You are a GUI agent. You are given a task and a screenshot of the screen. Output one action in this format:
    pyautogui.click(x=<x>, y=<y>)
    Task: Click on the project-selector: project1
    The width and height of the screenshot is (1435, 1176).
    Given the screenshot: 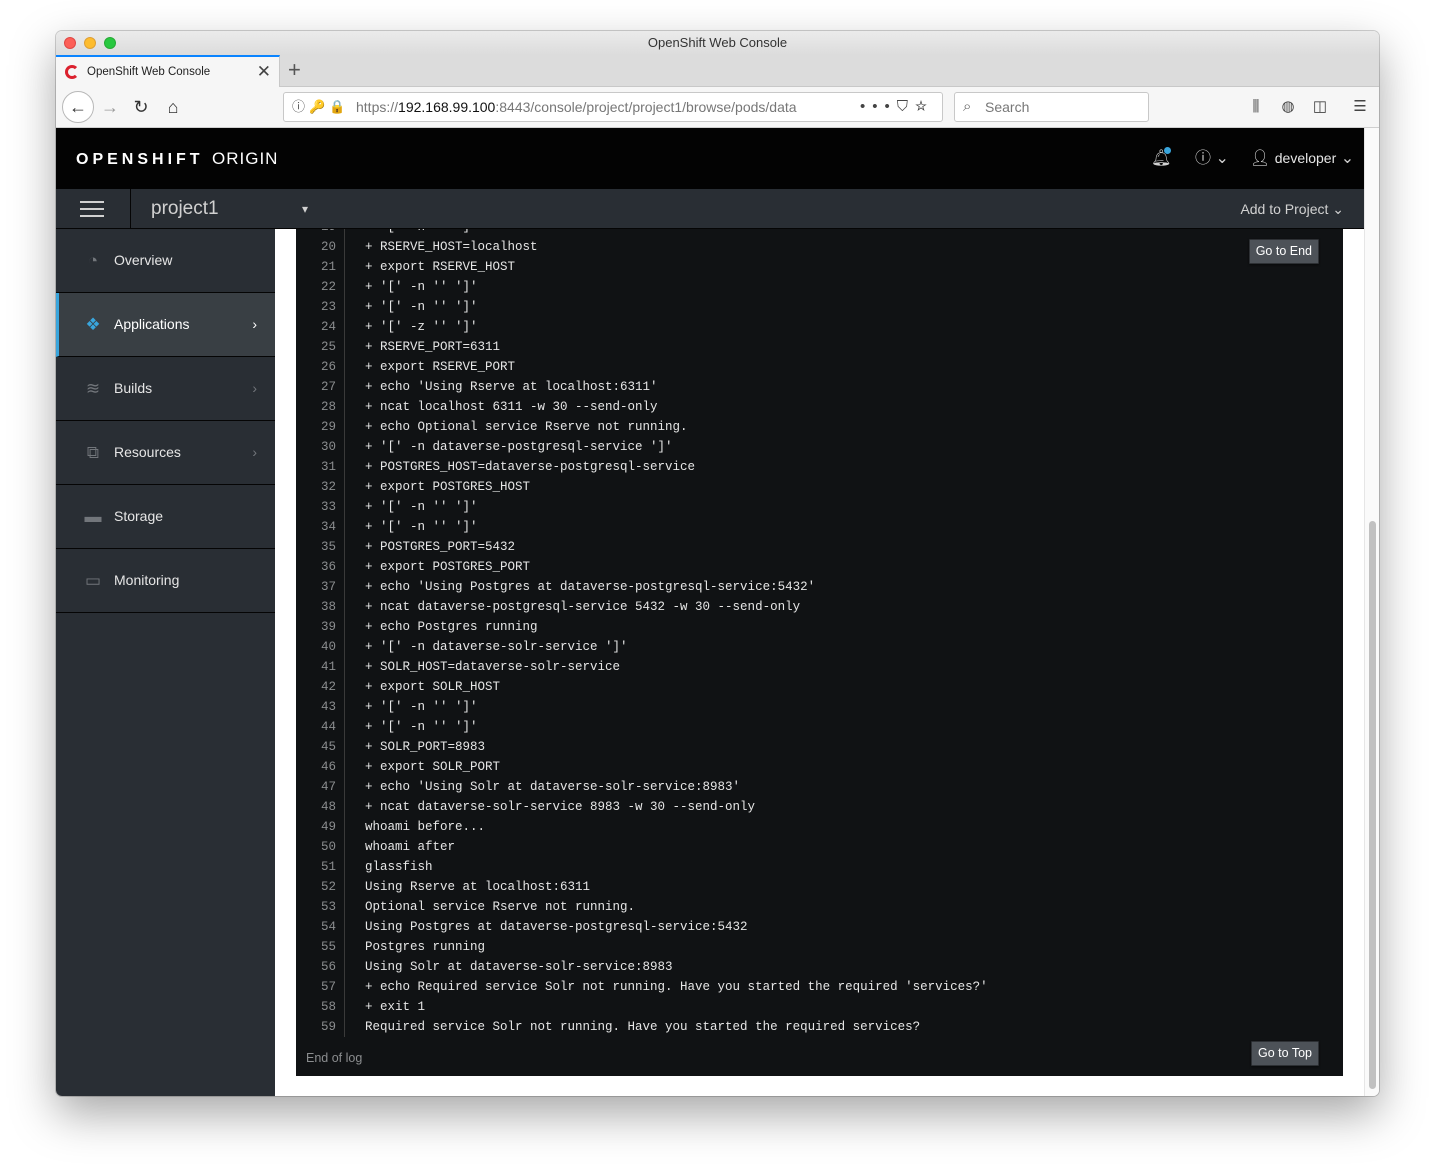 What is the action you would take?
    pyautogui.click(x=185, y=209)
    